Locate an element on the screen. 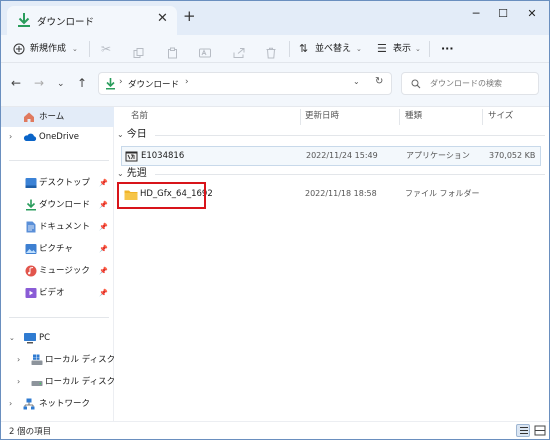 The width and height of the screenshot is (550, 440). navigation-bar: ← → ⌄ ↑ › ダウンロード › ⌄ ↻ ダウンロードの検索 is located at coordinates (275, 85).